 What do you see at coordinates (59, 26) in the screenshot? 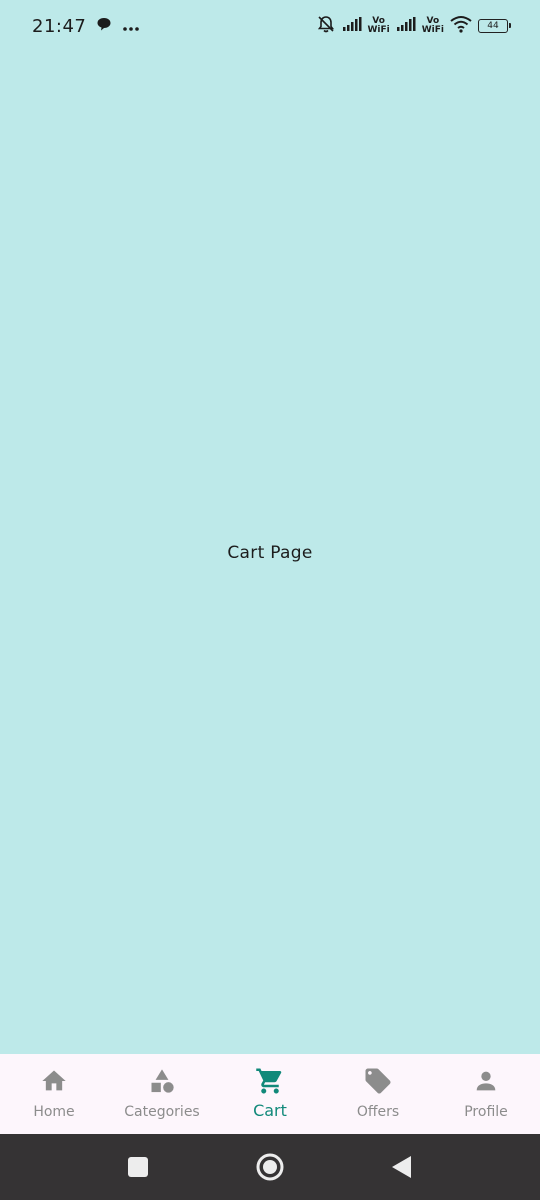
I see `clock: 21:47` at bounding box center [59, 26].